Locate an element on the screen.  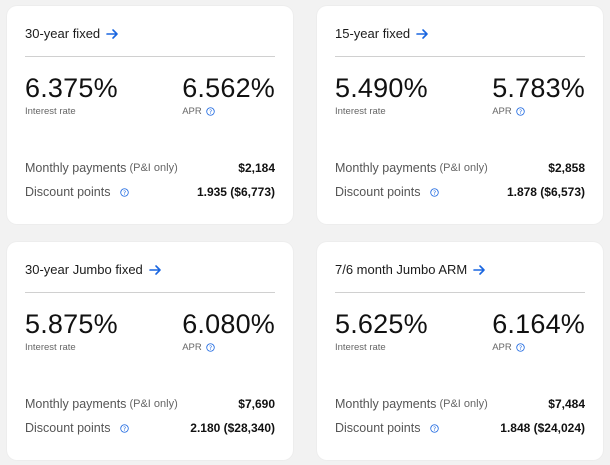
card-title-link: 7/6 month Jumbo ARM is located at coordinates (410, 269).